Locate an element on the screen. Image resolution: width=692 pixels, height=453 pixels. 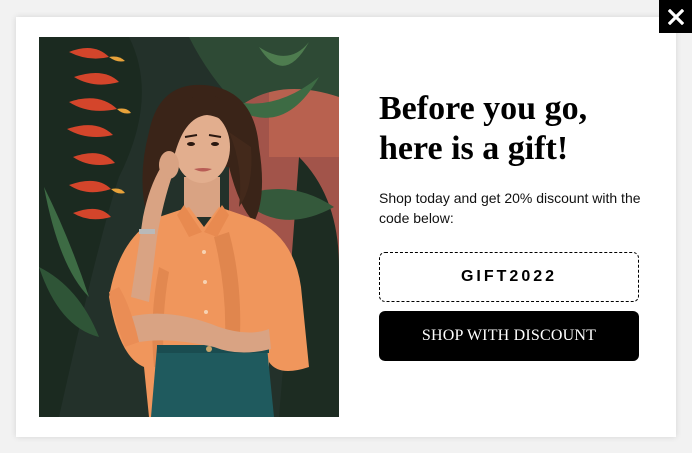
close-button is located at coordinates (675, 16).